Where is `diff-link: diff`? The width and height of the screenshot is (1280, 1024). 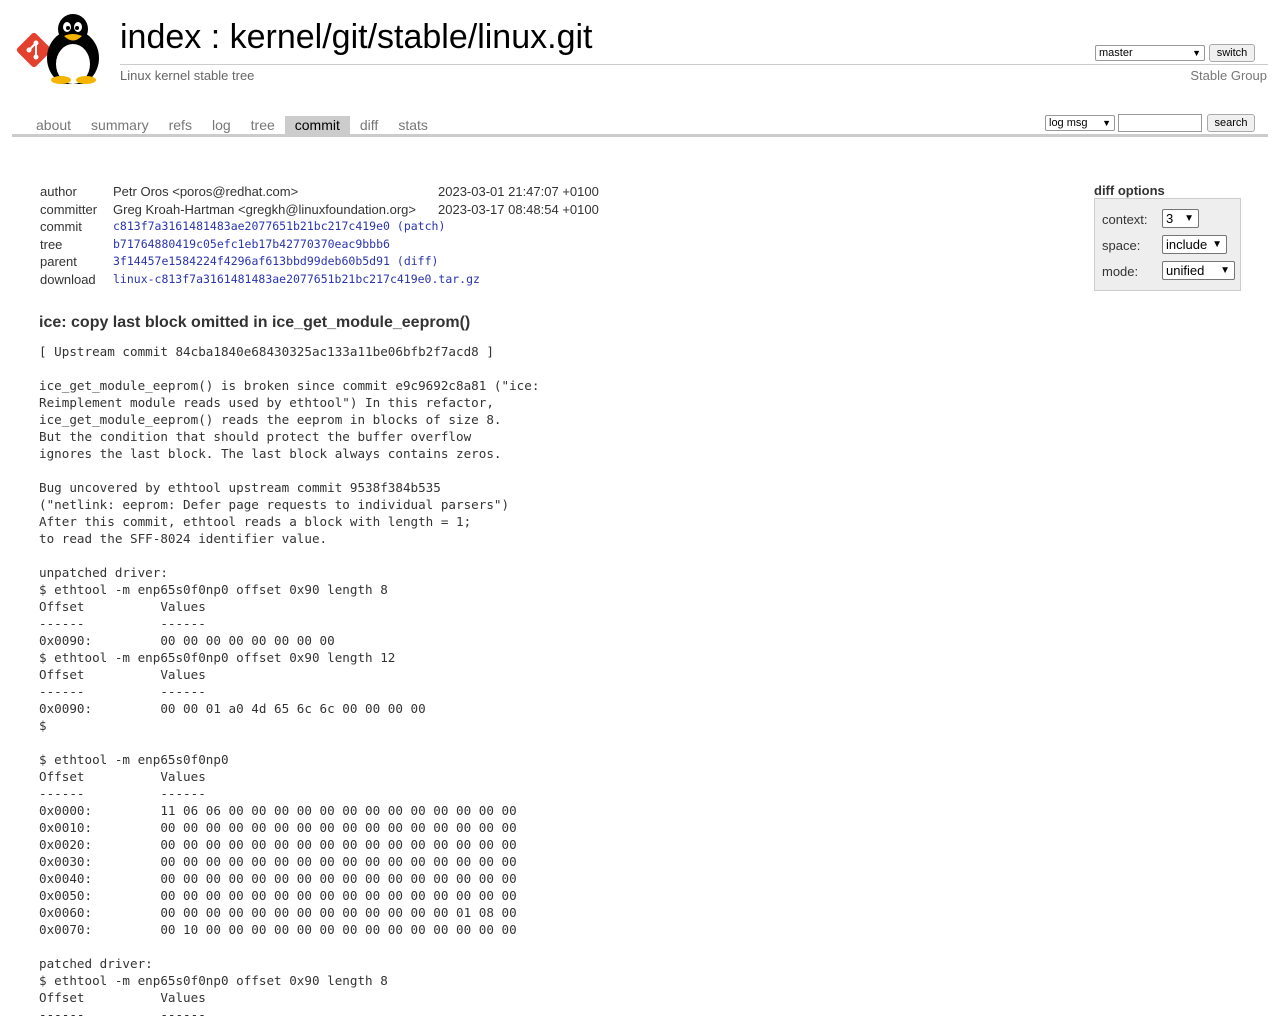
diff-link: diff is located at coordinates (418, 261).